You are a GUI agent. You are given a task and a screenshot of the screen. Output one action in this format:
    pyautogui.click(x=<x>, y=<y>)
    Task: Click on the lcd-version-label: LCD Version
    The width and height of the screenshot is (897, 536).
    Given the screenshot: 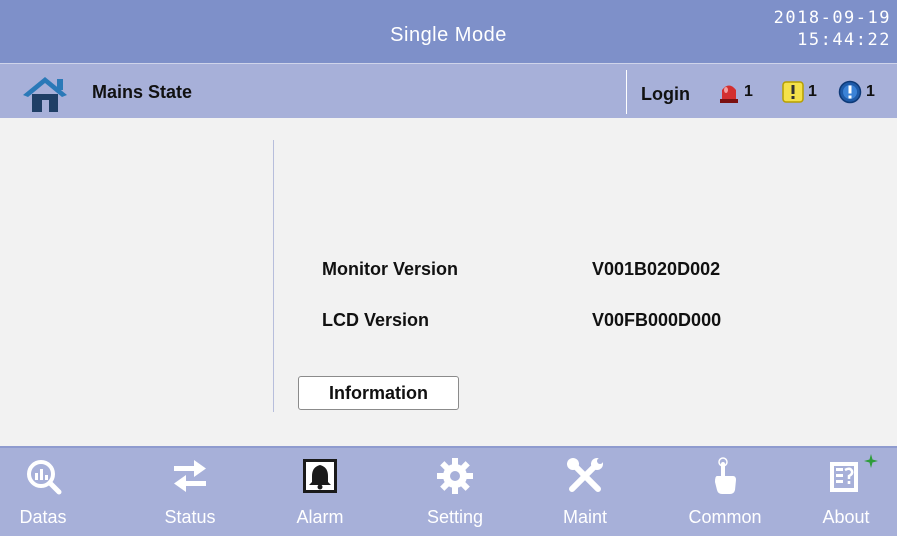 What is the action you would take?
    pyautogui.click(x=376, y=320)
    